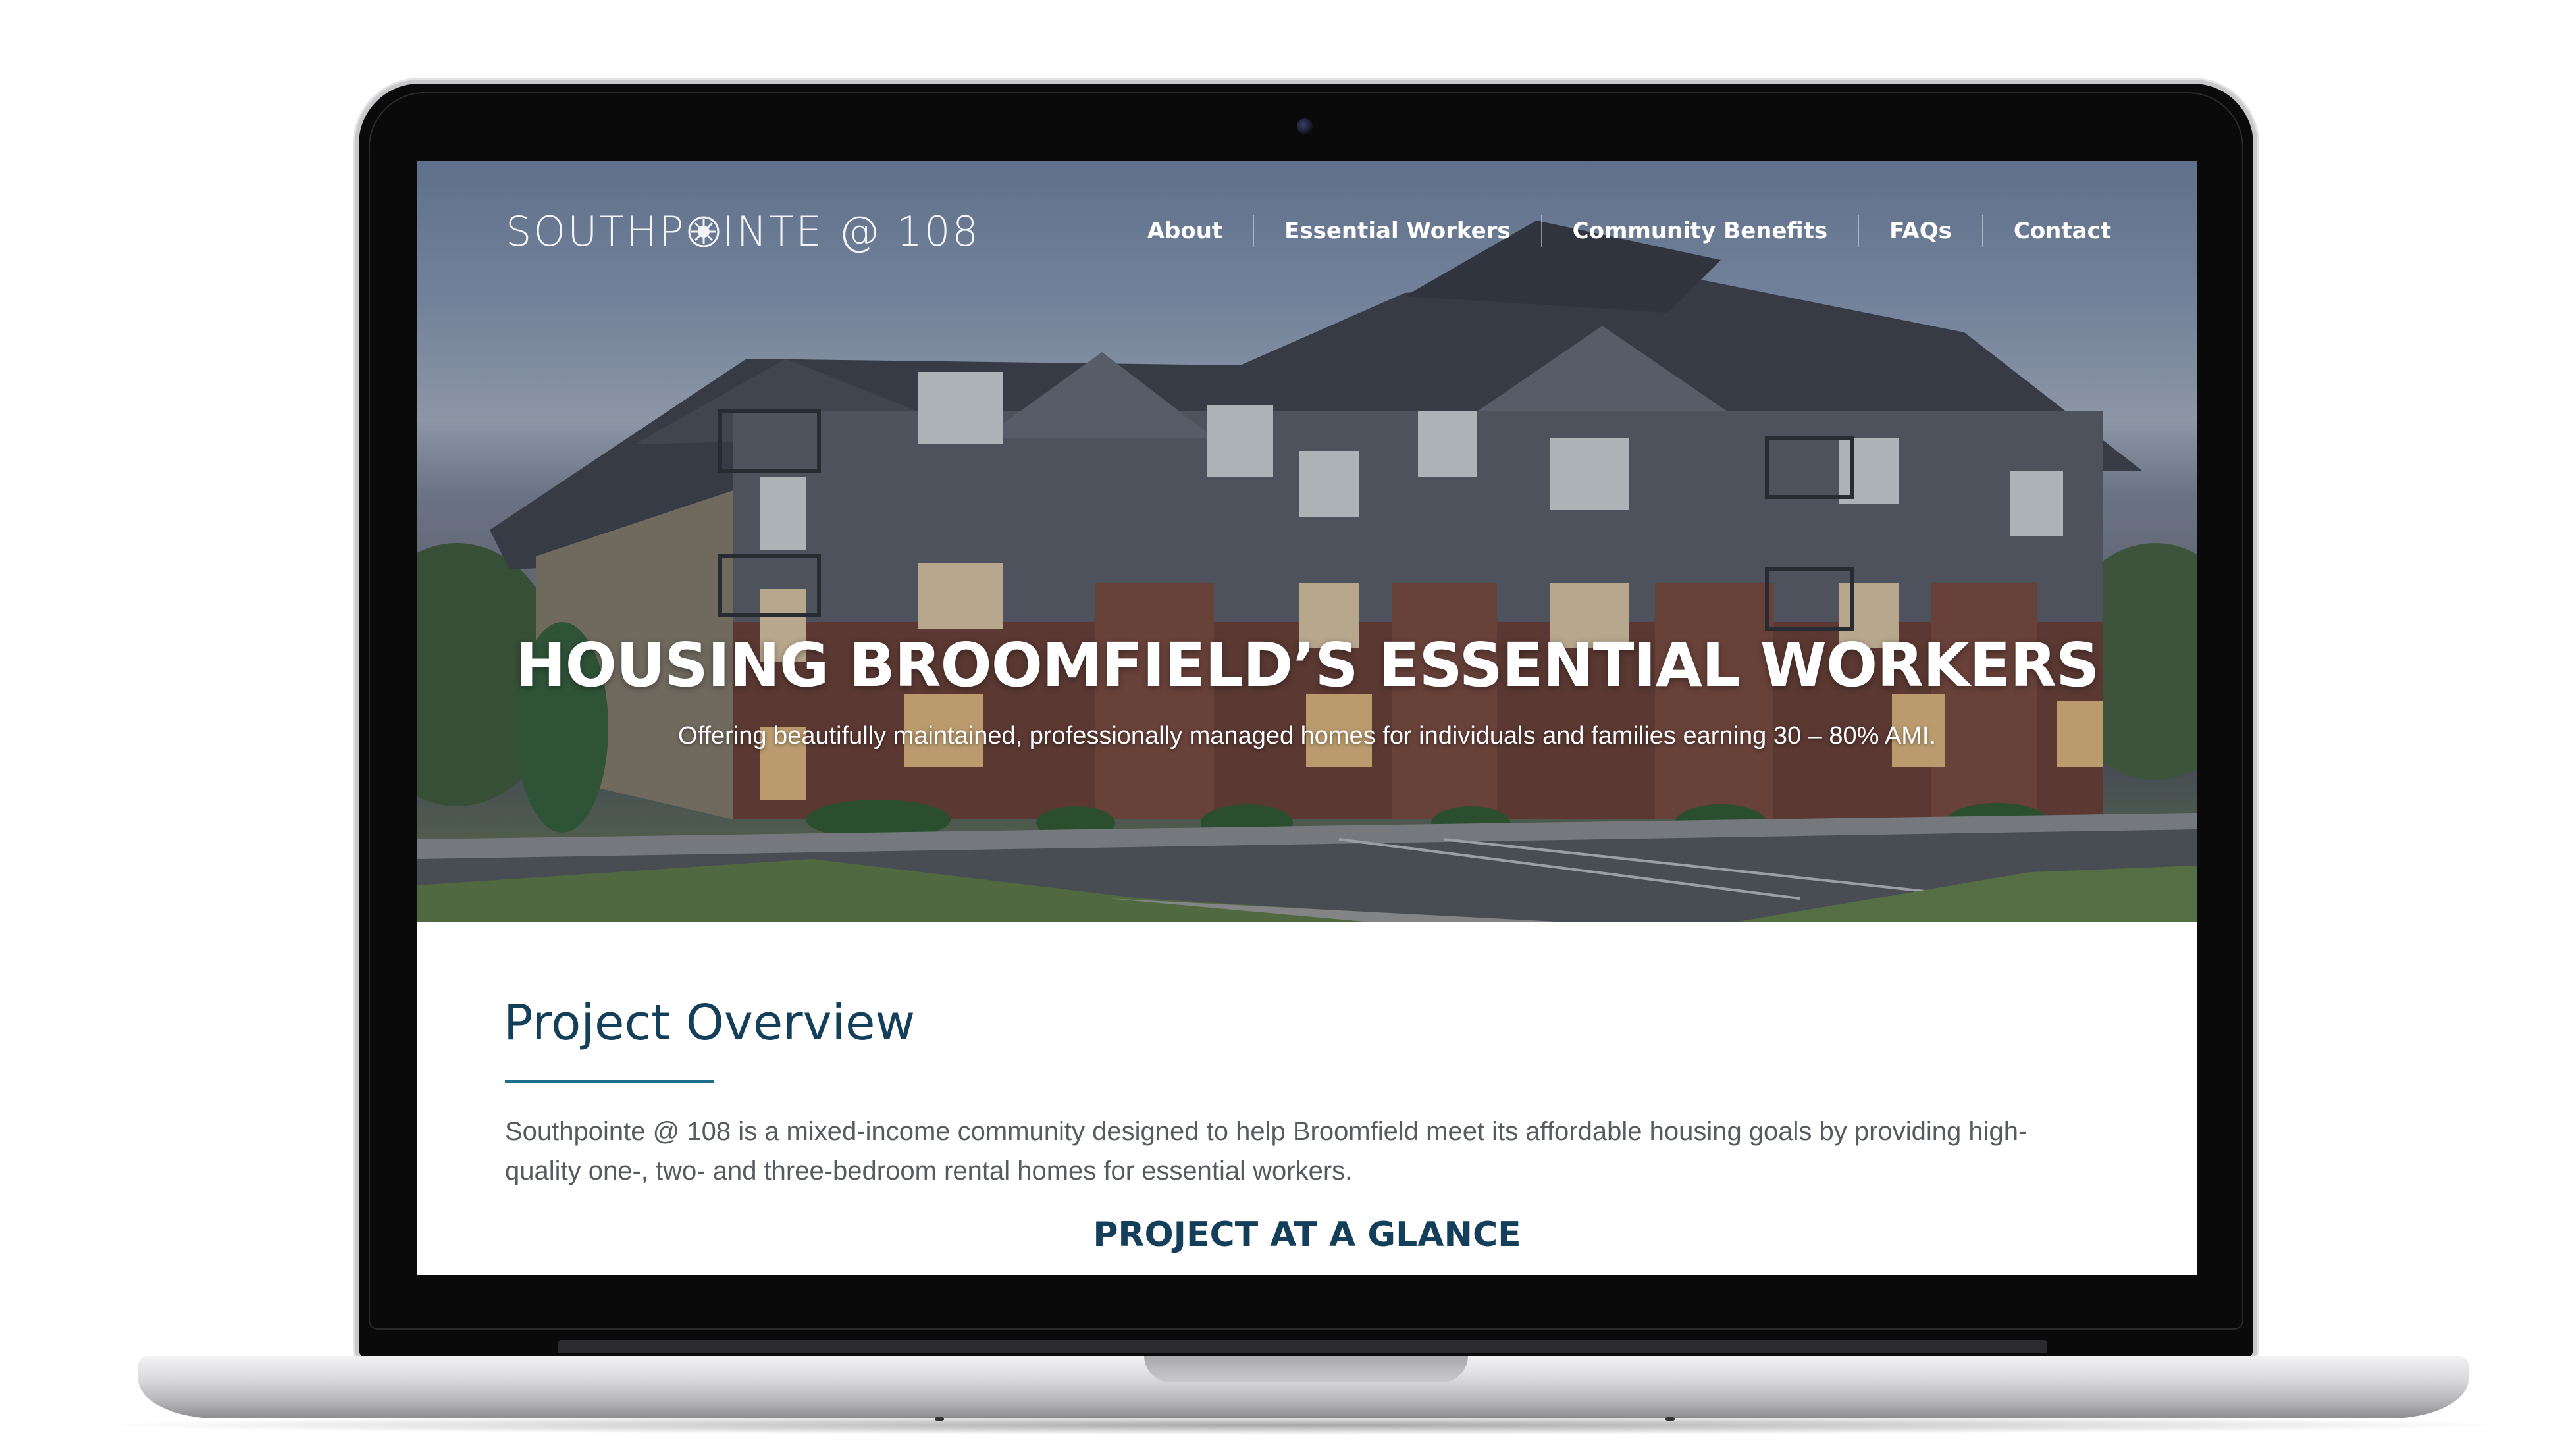  What do you see at coordinates (610, 1081) in the screenshot?
I see `heading-underline` at bounding box center [610, 1081].